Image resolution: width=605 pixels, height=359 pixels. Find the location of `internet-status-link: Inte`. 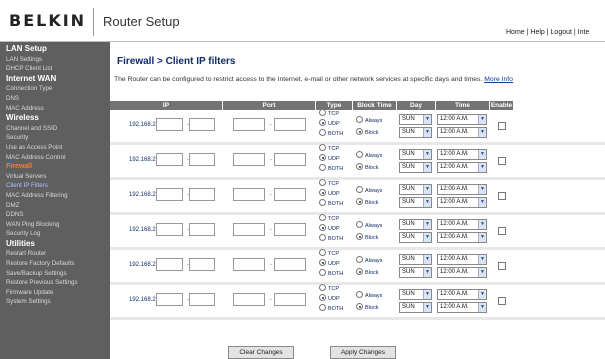

internet-status-link: Inte is located at coordinates (584, 32).